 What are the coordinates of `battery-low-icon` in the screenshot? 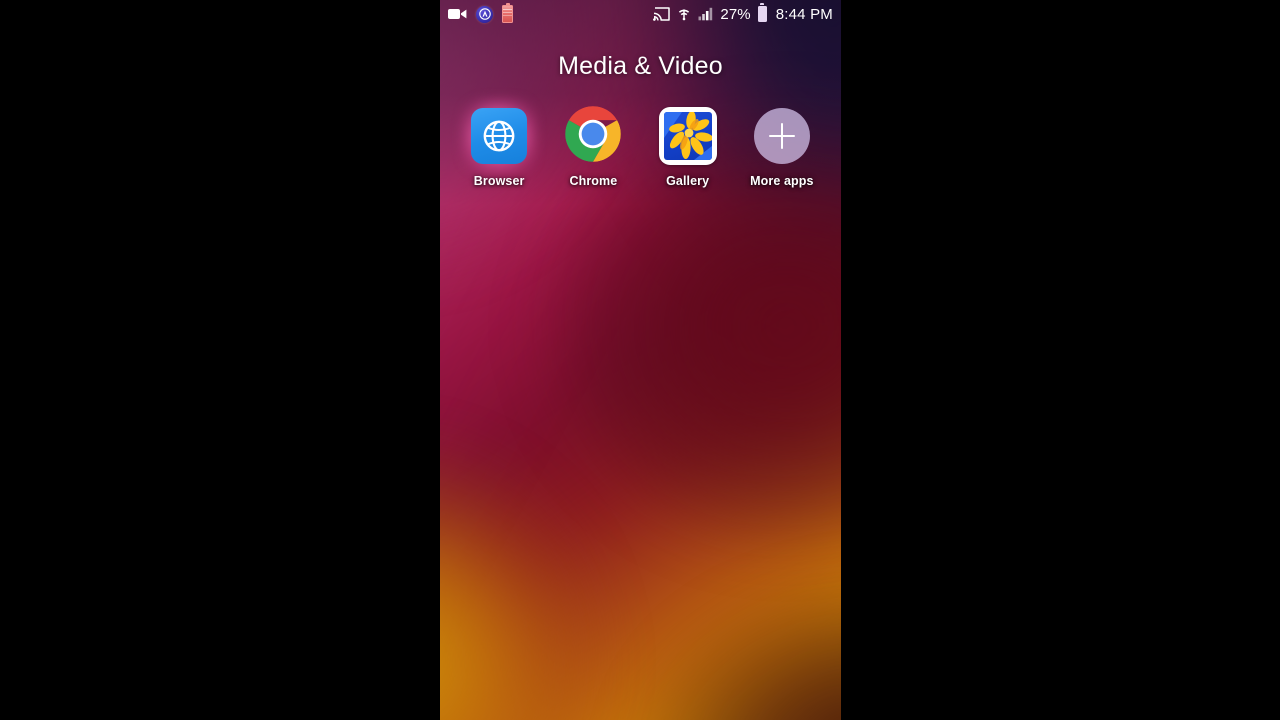 It's located at (507, 14).